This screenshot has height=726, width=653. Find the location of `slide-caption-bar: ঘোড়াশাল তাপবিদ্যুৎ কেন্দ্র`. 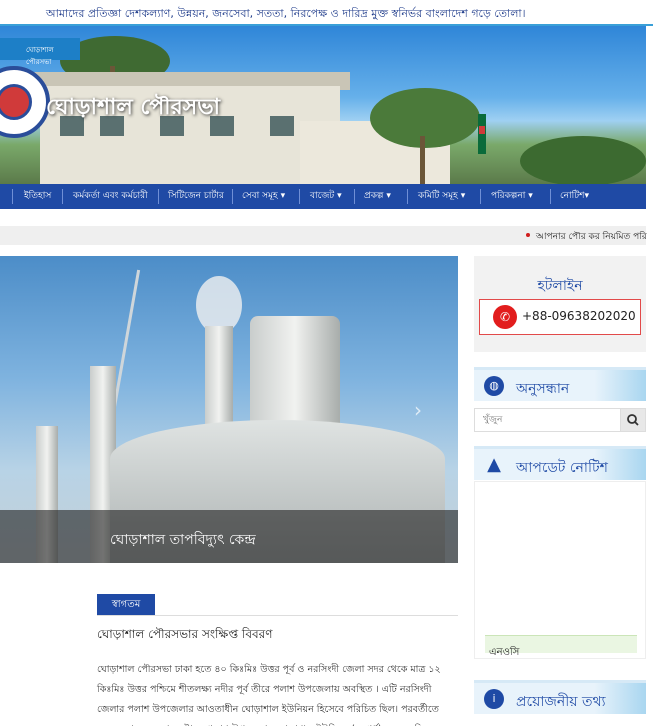

slide-caption-bar: ঘোড়াশাল তাপবিদ্যুৎ কেন্দ্র is located at coordinates (229, 536).